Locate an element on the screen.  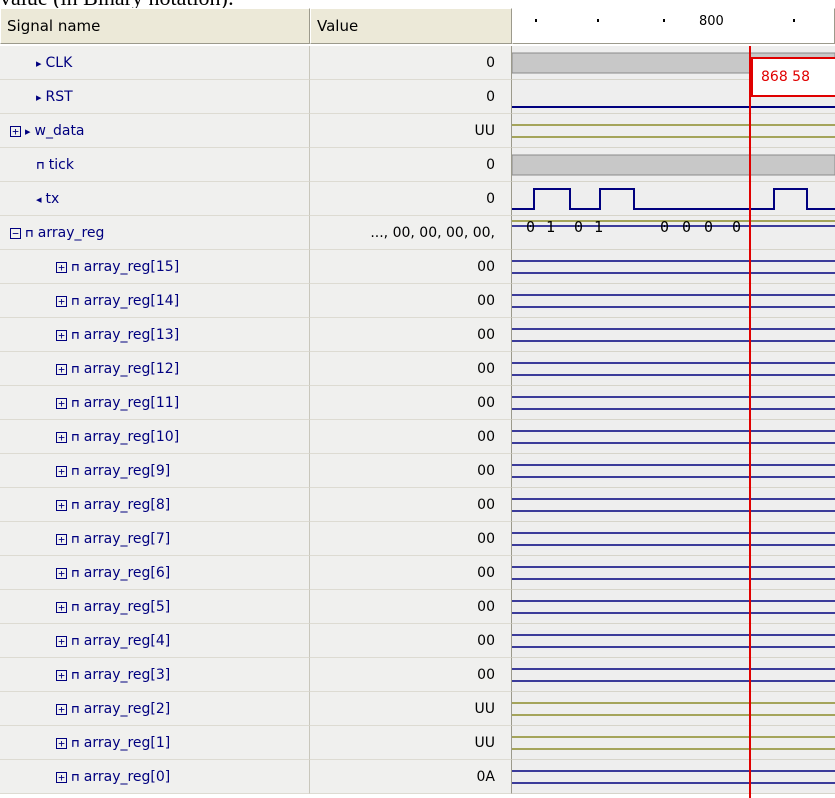
value-column-header: Value is located at coordinates (411, 26).